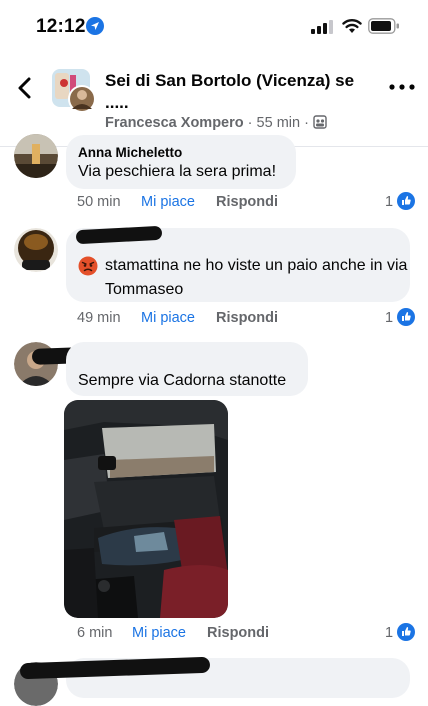 The width and height of the screenshot is (428, 706). Describe the element at coordinates (177, 171) in the screenshot. I see `comment-text: Via peschiera la sera prima!` at that location.